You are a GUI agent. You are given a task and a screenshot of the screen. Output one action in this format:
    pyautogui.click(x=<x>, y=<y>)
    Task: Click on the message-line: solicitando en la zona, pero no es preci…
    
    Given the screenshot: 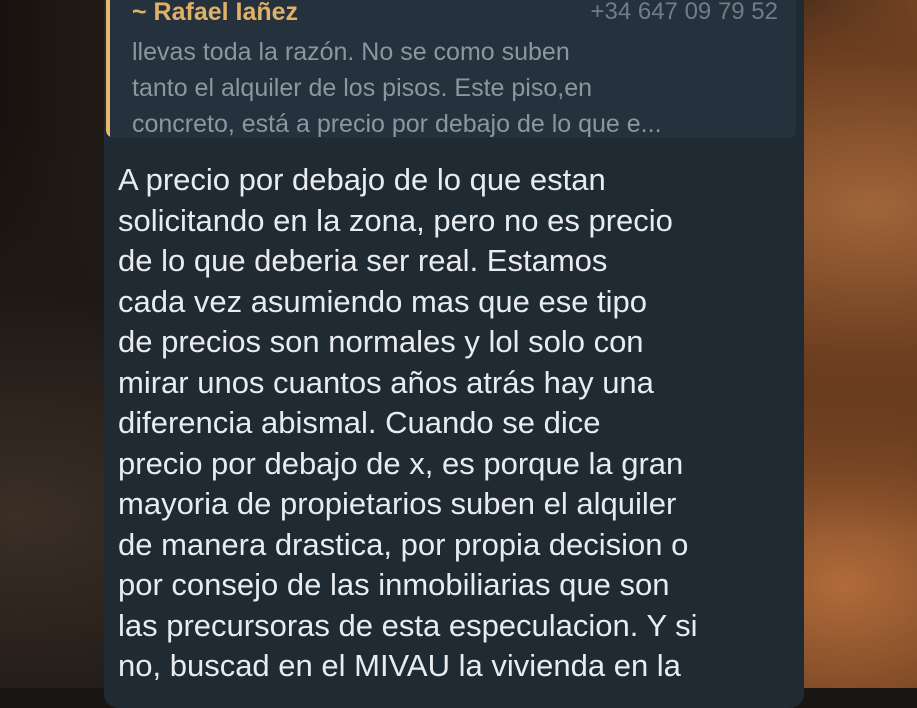 What is the action you would take?
    pyautogui.click(x=395, y=220)
    